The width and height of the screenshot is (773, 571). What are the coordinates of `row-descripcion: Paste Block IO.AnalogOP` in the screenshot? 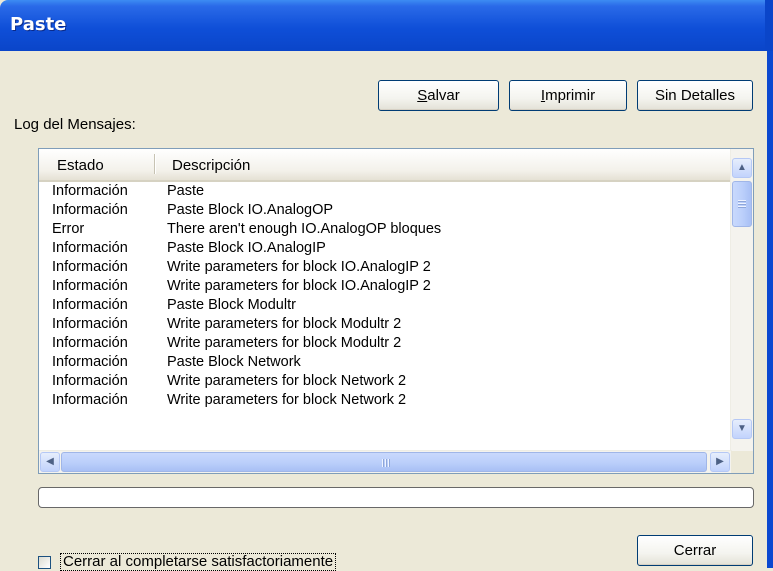 It's located at (250, 210).